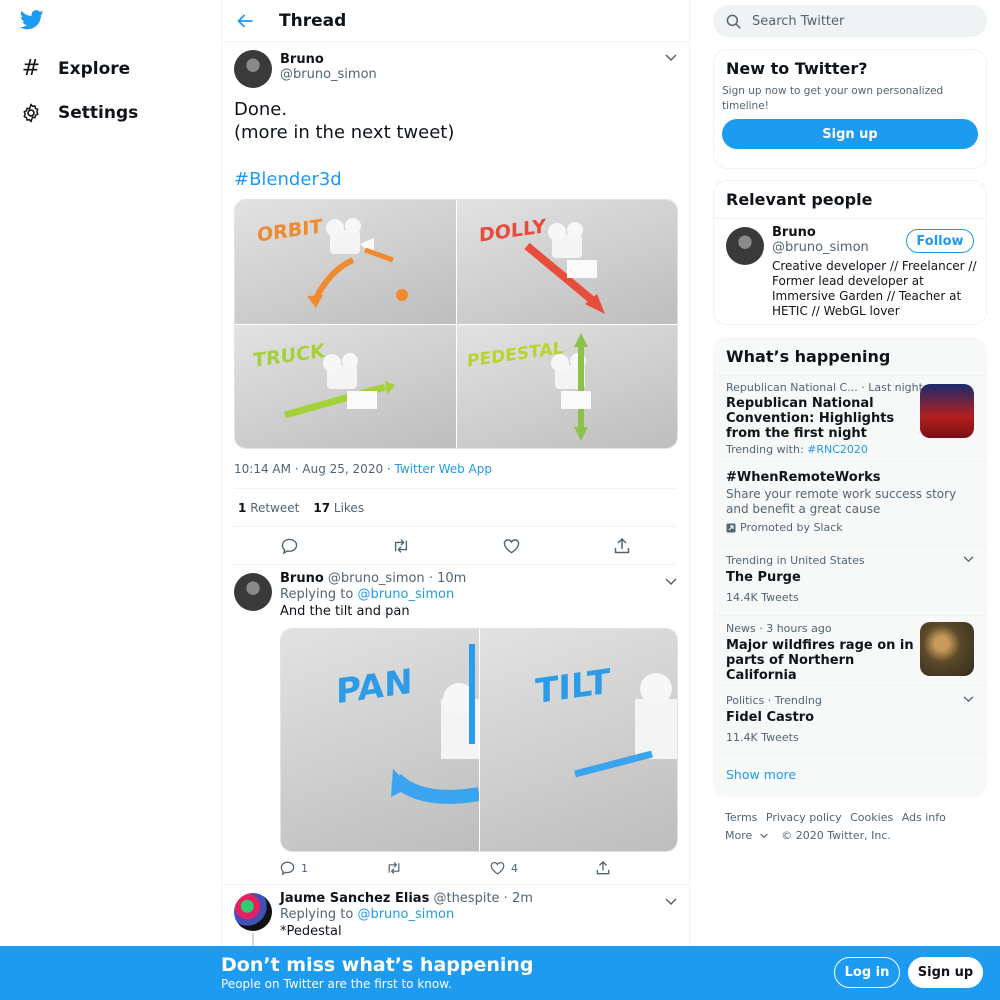 The height and width of the screenshot is (1000, 1000). I want to click on banner-subtitle: People on Twitter are the first to know., so click(336, 984).